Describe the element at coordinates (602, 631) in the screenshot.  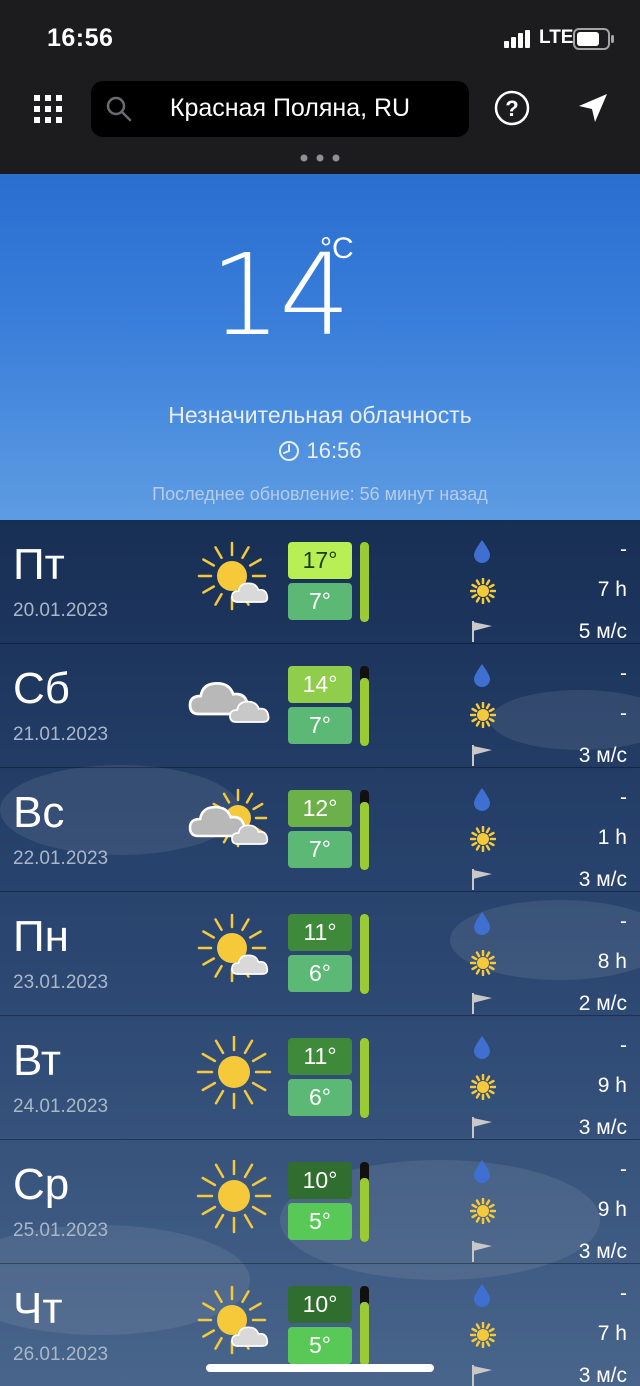
I see `wind-speed-value: 5 м/с` at that location.